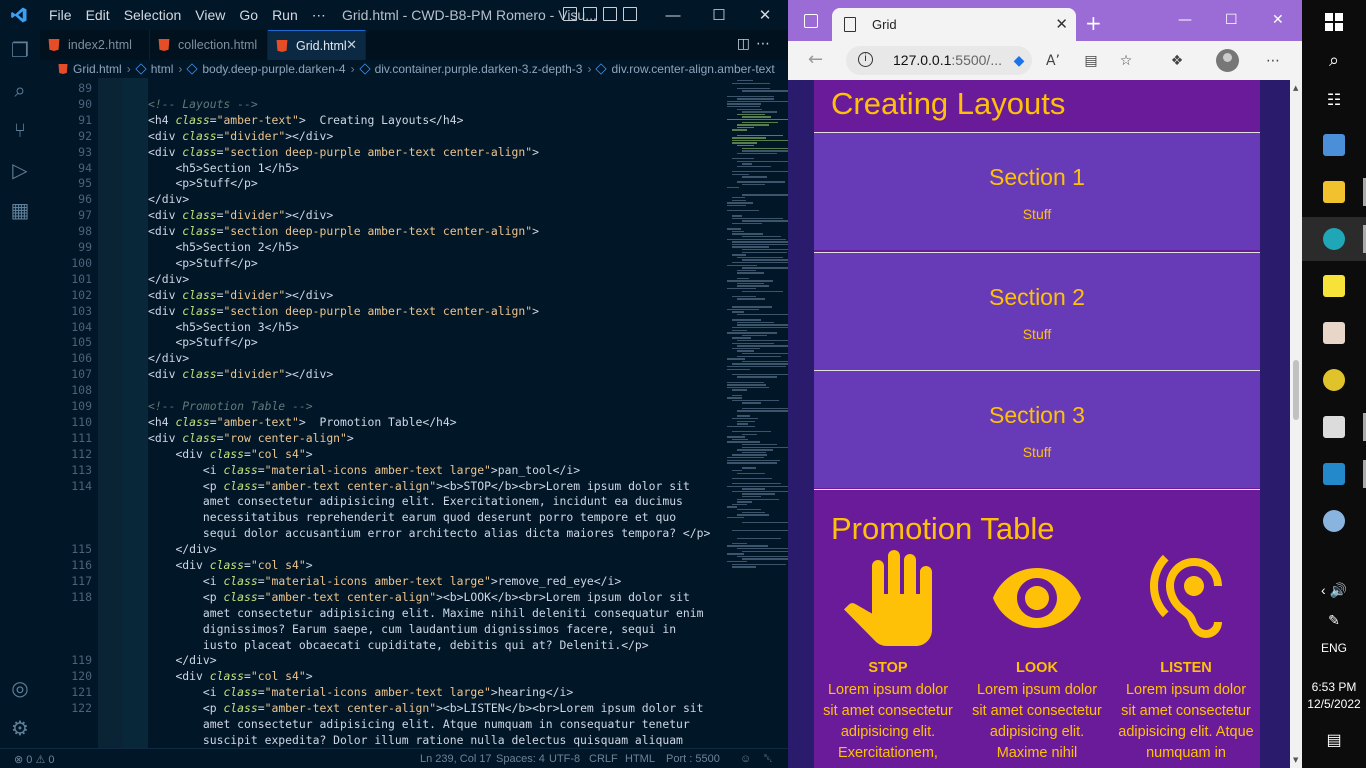 This screenshot has width=1366, height=768. Describe the element at coordinates (1053, 61) in the screenshot. I see `read-aloud-icon: A’` at that location.